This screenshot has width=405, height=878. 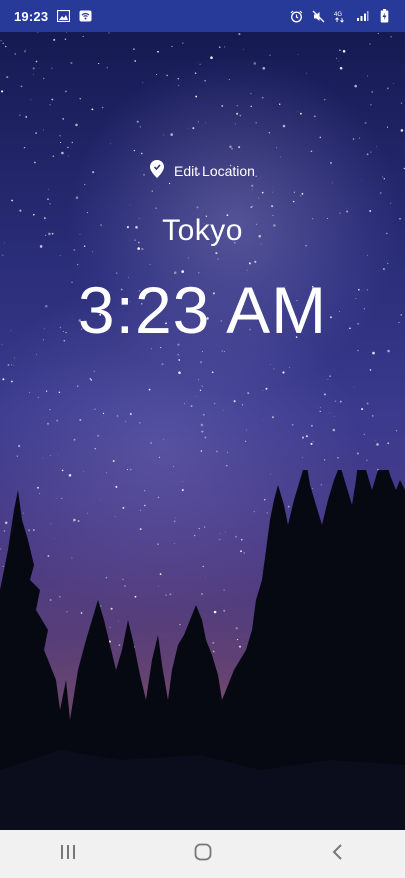 I want to click on navigation-bar, so click(x=202, y=854).